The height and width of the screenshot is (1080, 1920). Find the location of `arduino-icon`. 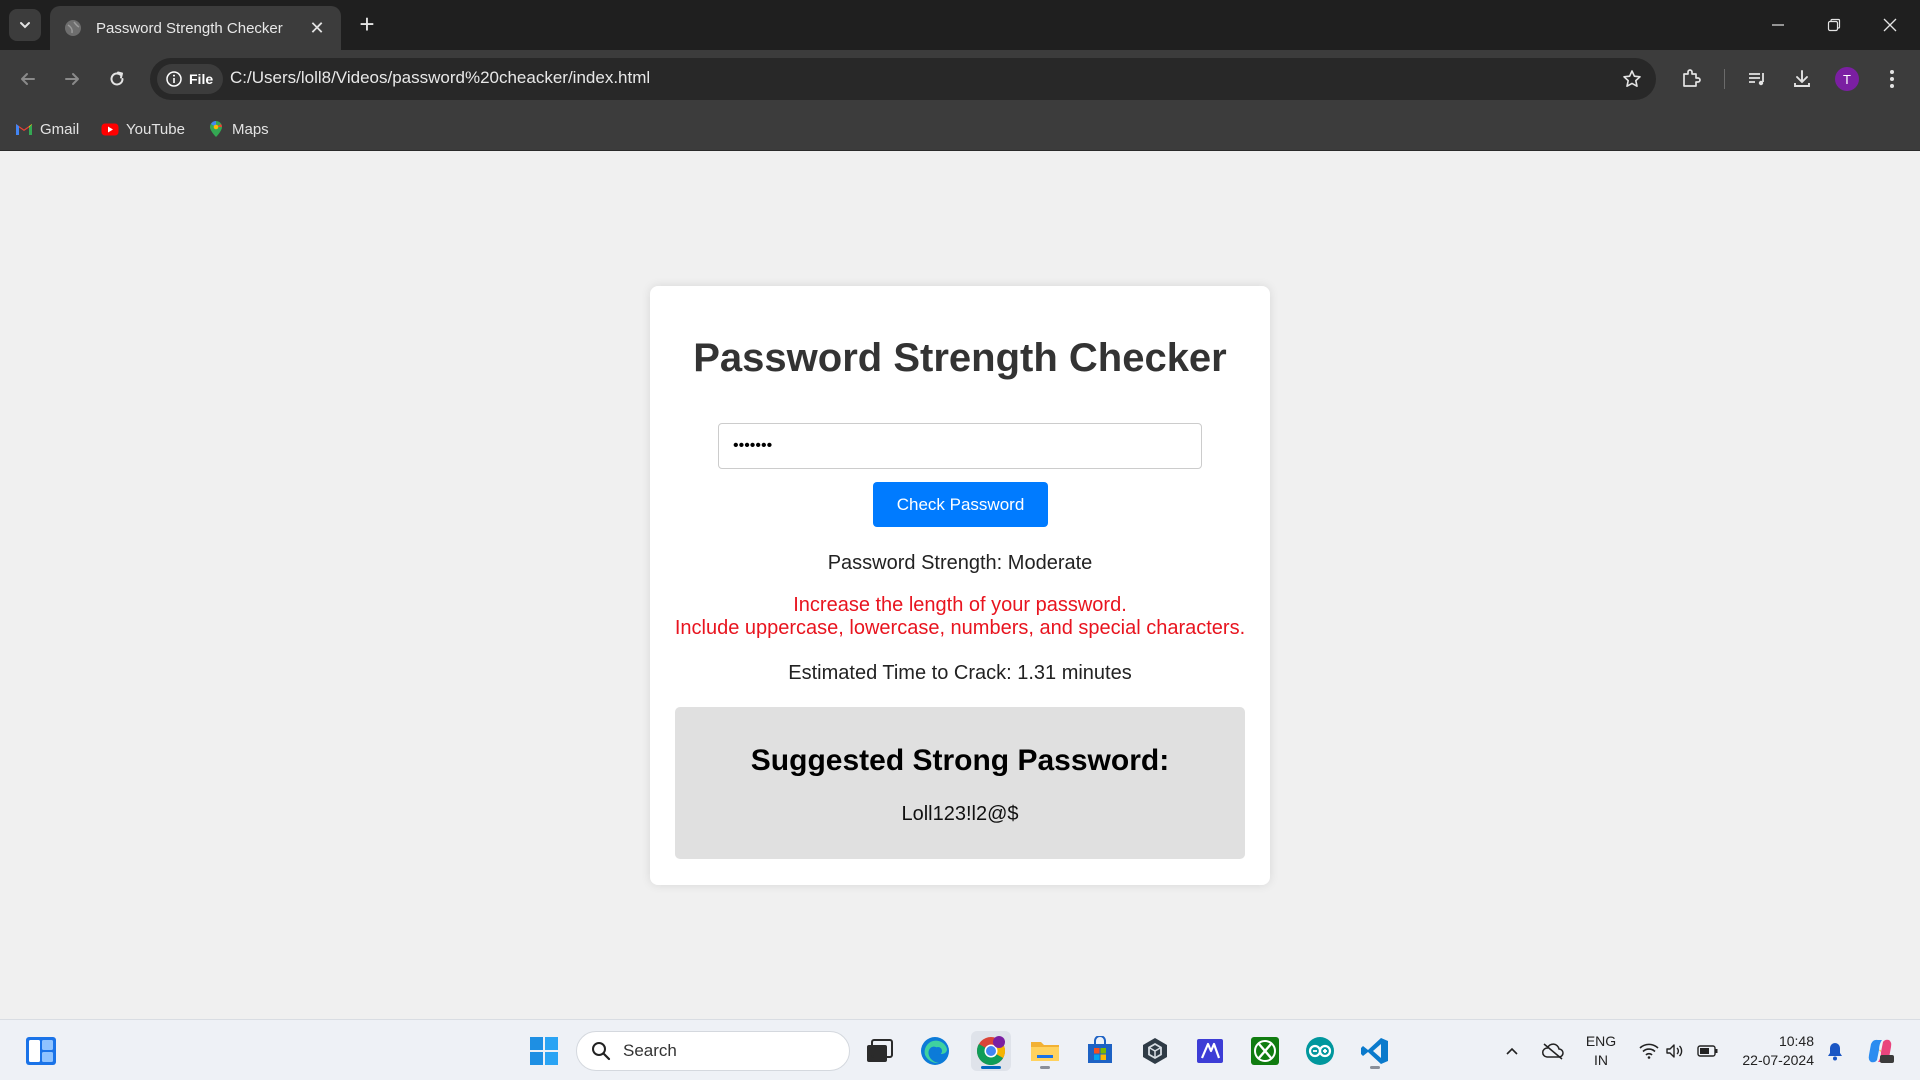

arduino-icon is located at coordinates (1320, 1051).